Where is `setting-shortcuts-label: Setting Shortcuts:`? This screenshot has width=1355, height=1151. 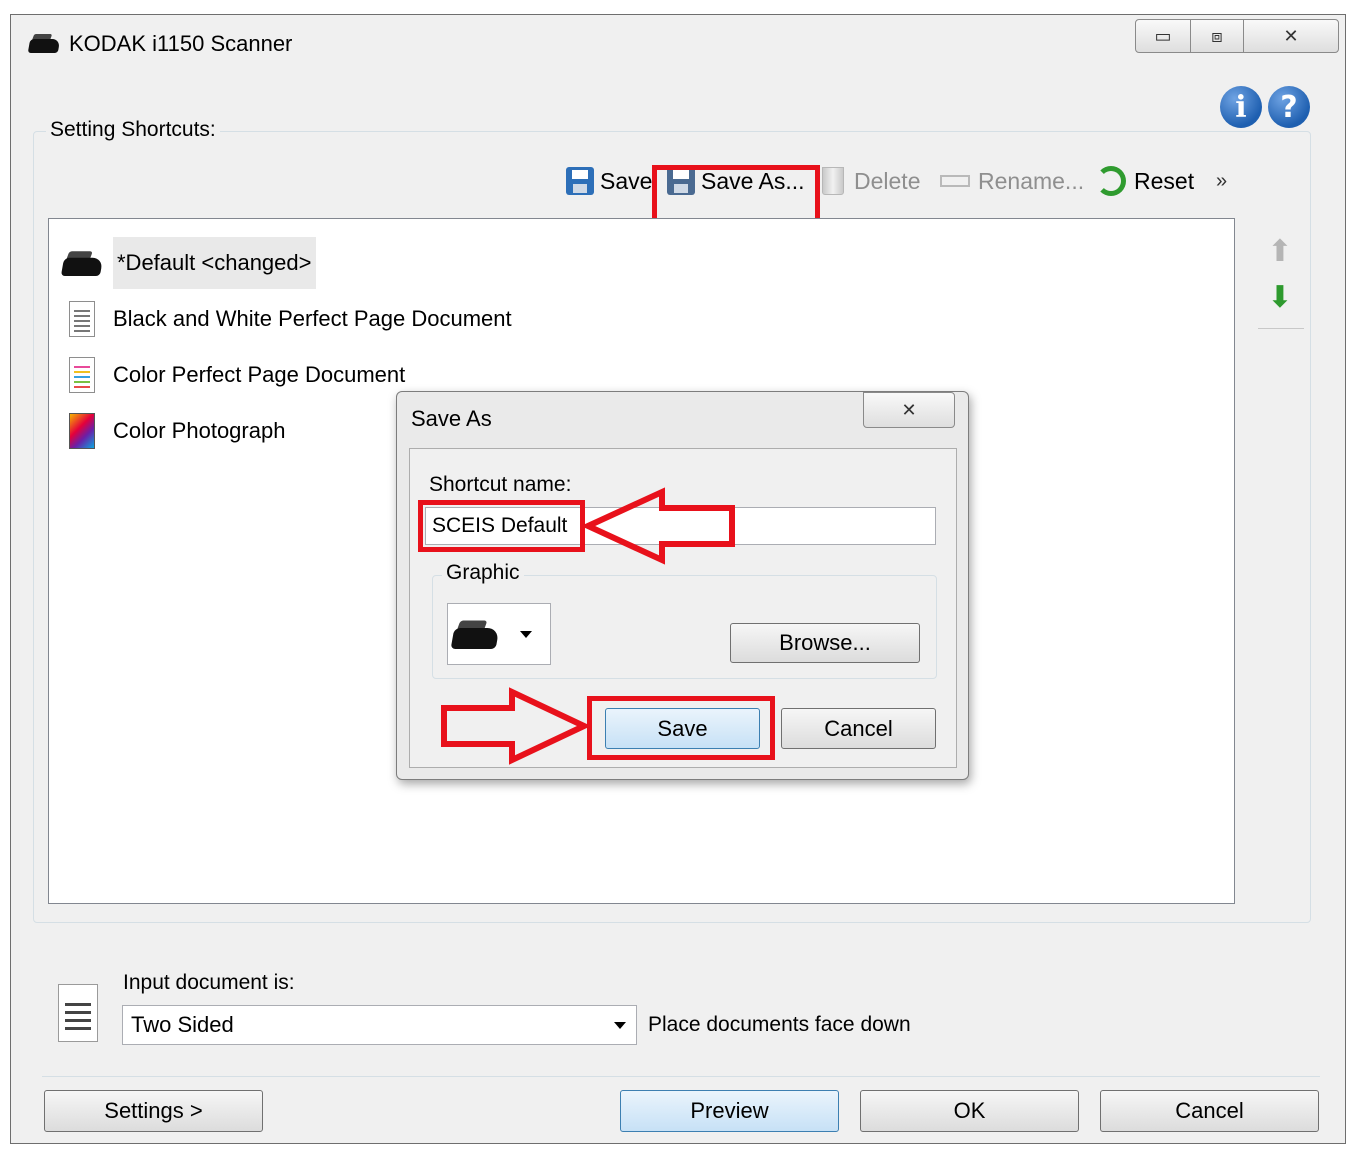 setting-shortcuts-label: Setting Shortcuts: is located at coordinates (133, 130).